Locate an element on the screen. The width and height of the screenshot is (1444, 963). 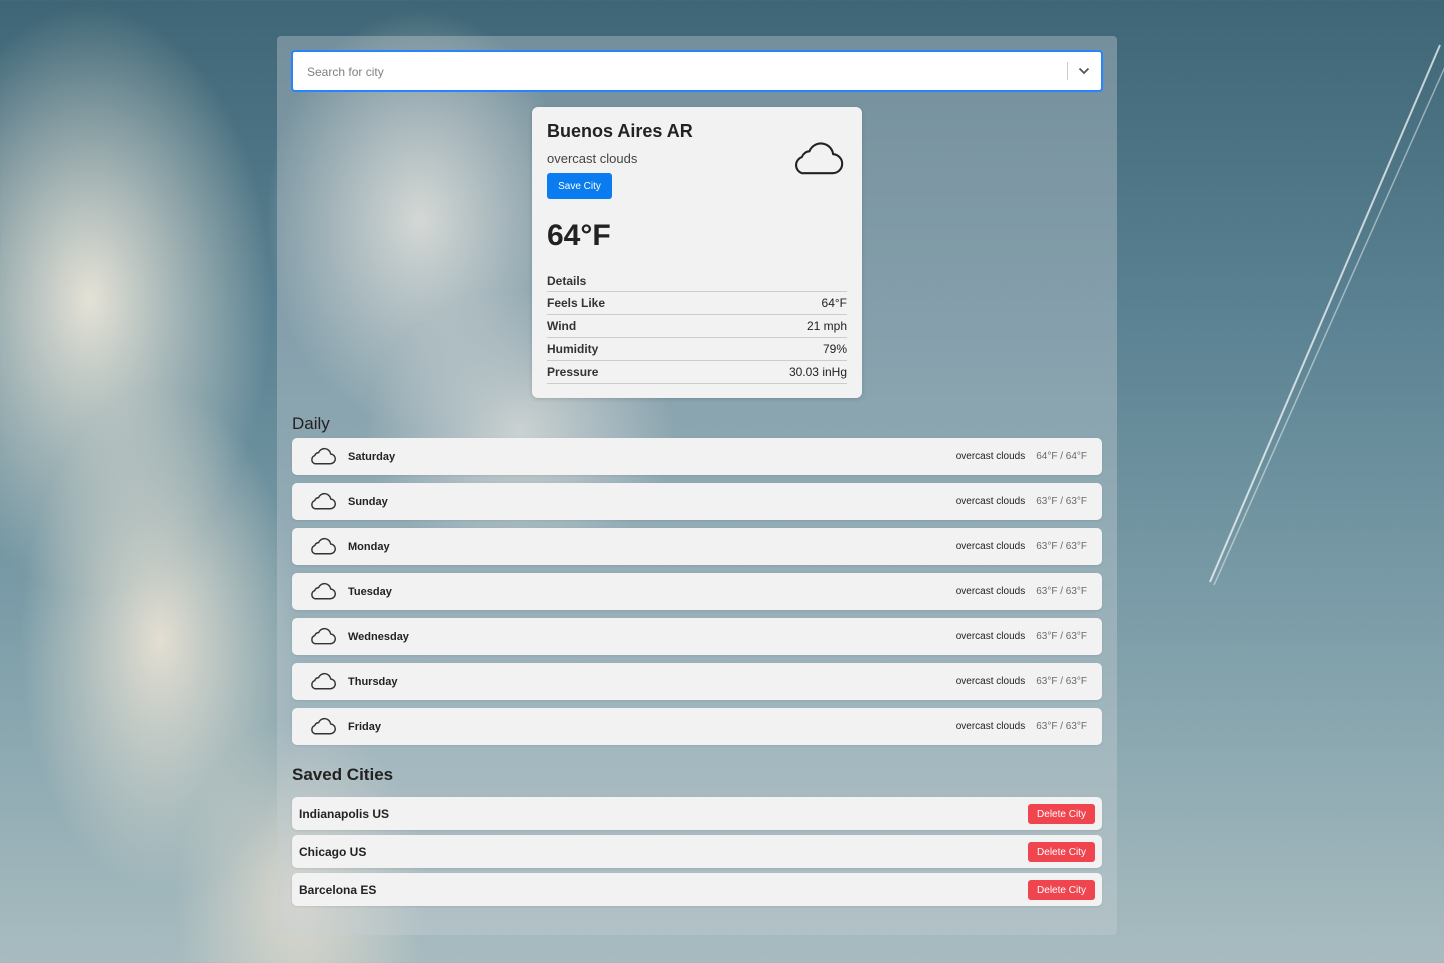
detail-label: Feels Like is located at coordinates (576, 303).